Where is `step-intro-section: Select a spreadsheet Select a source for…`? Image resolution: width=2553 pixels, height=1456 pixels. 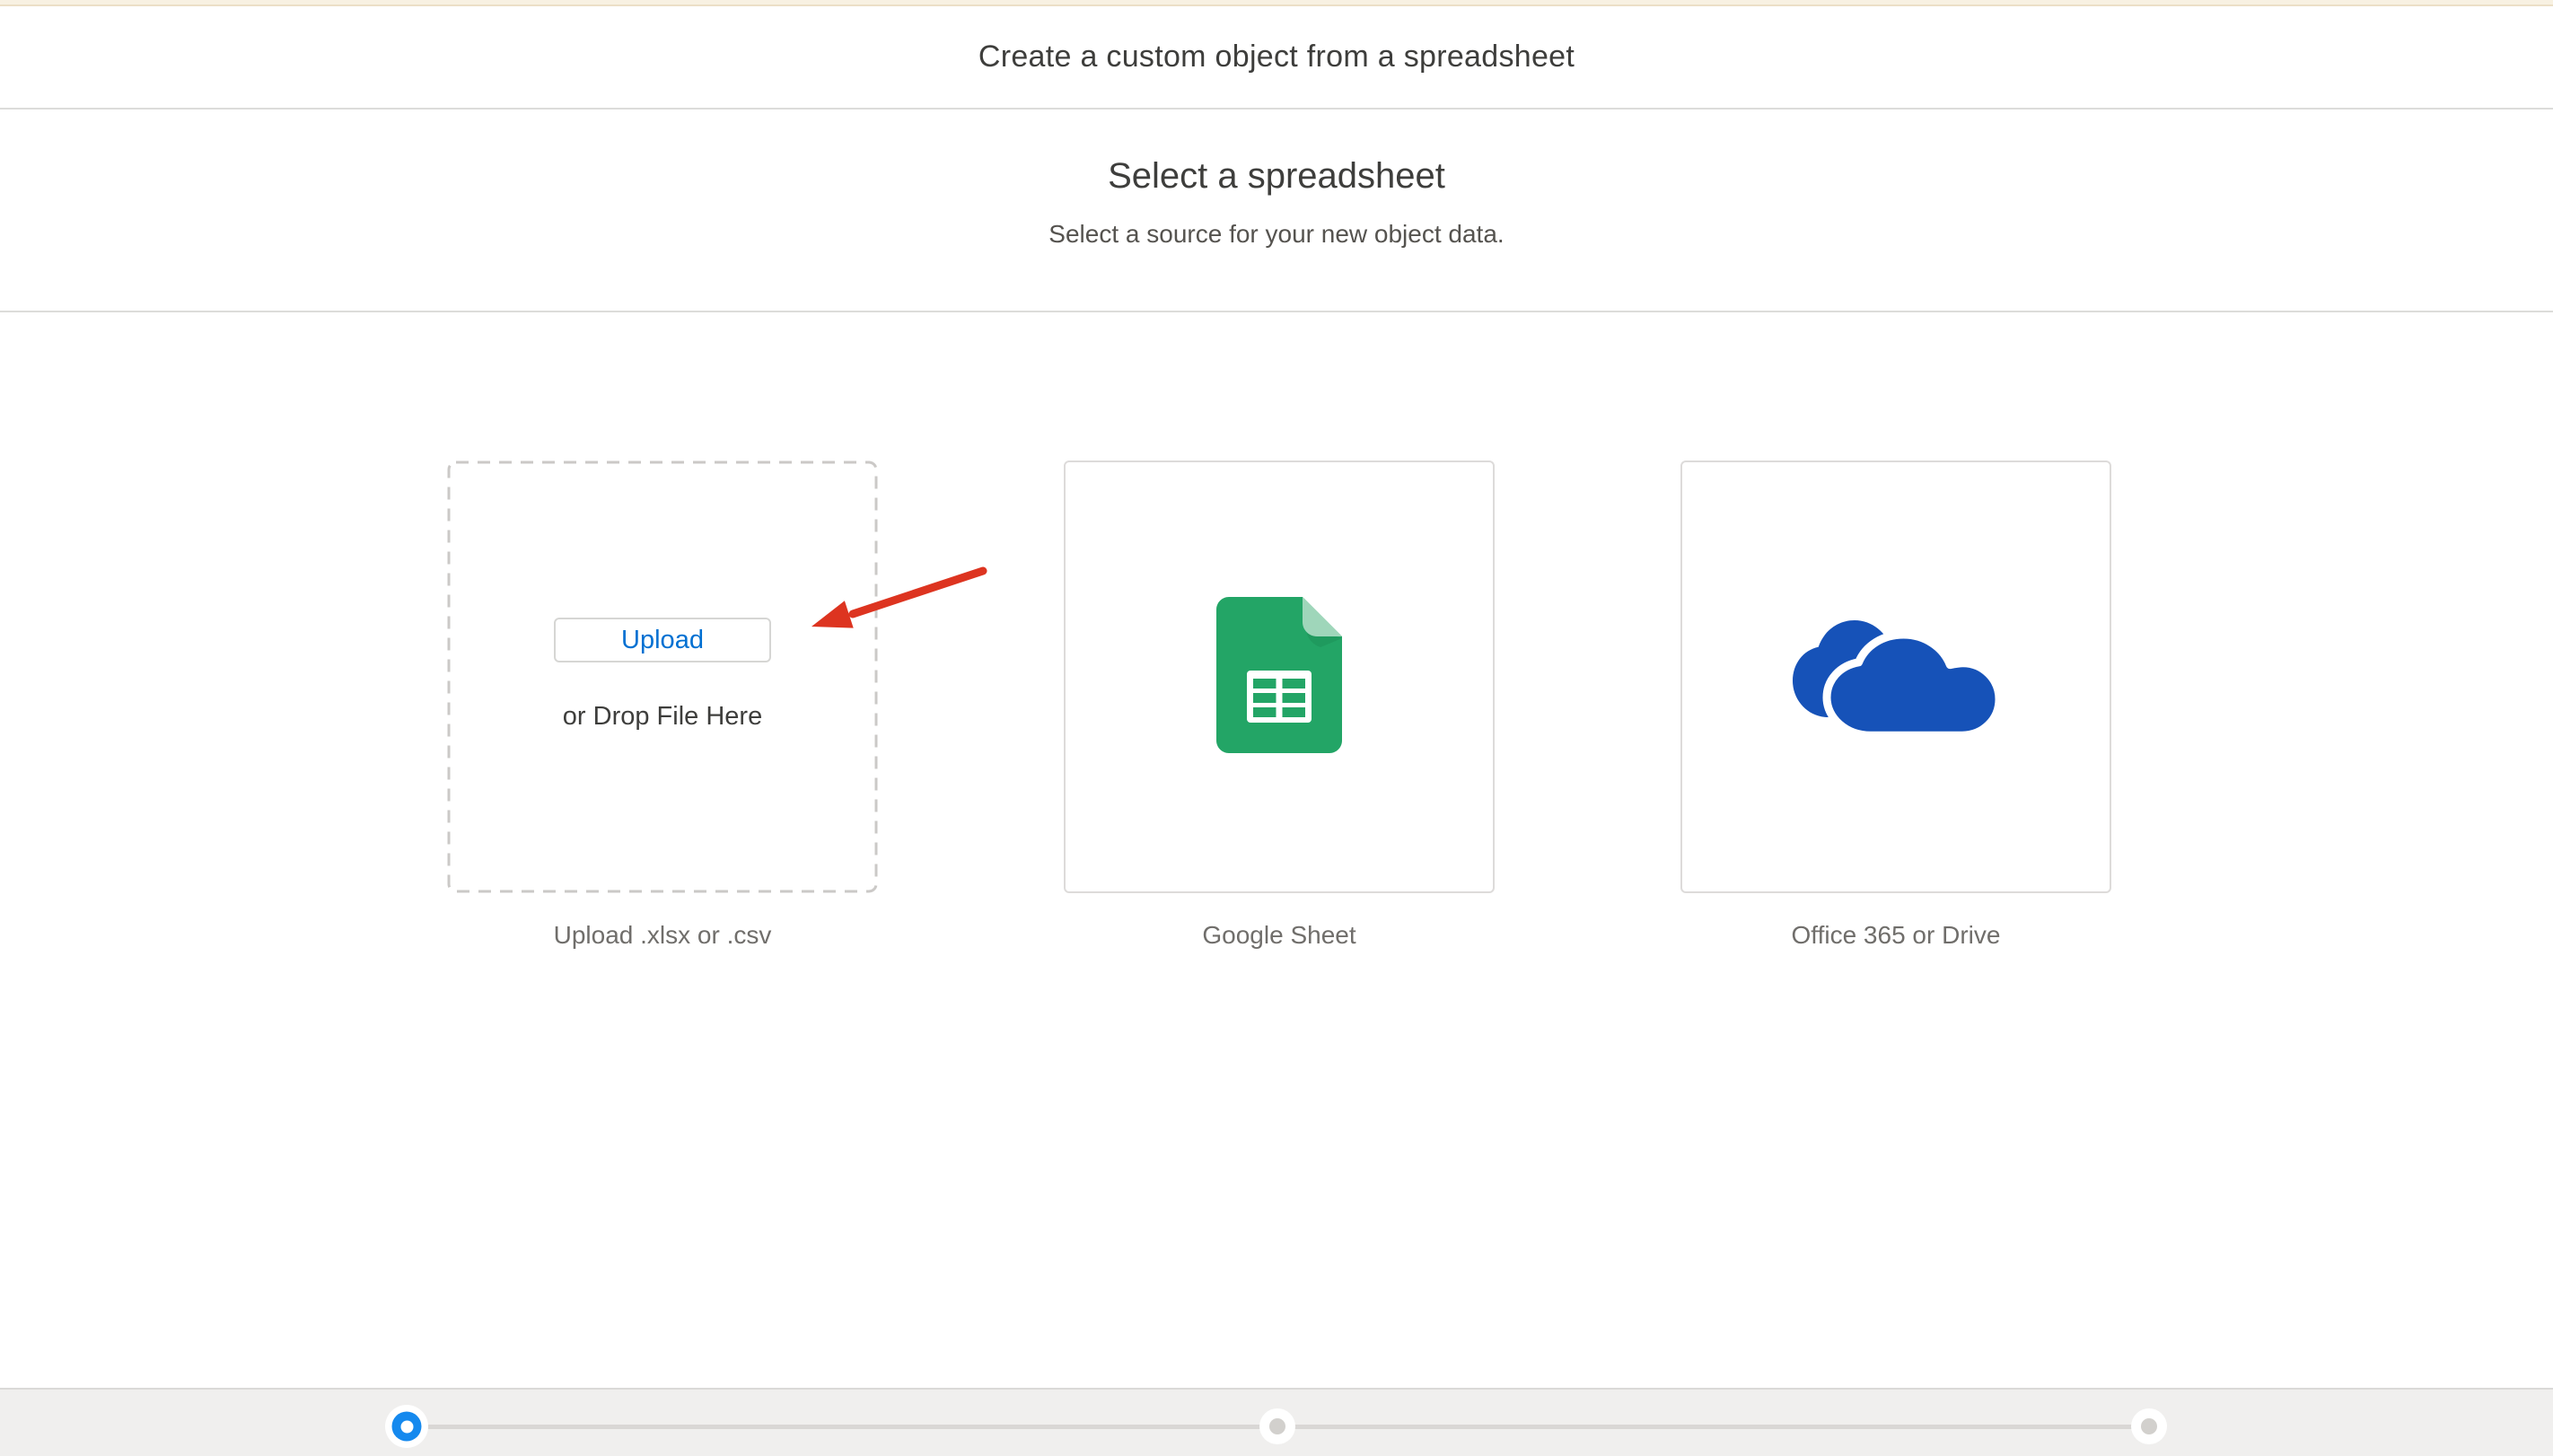 step-intro-section: Select a spreadsheet Select a source for… is located at coordinates (1277, 211).